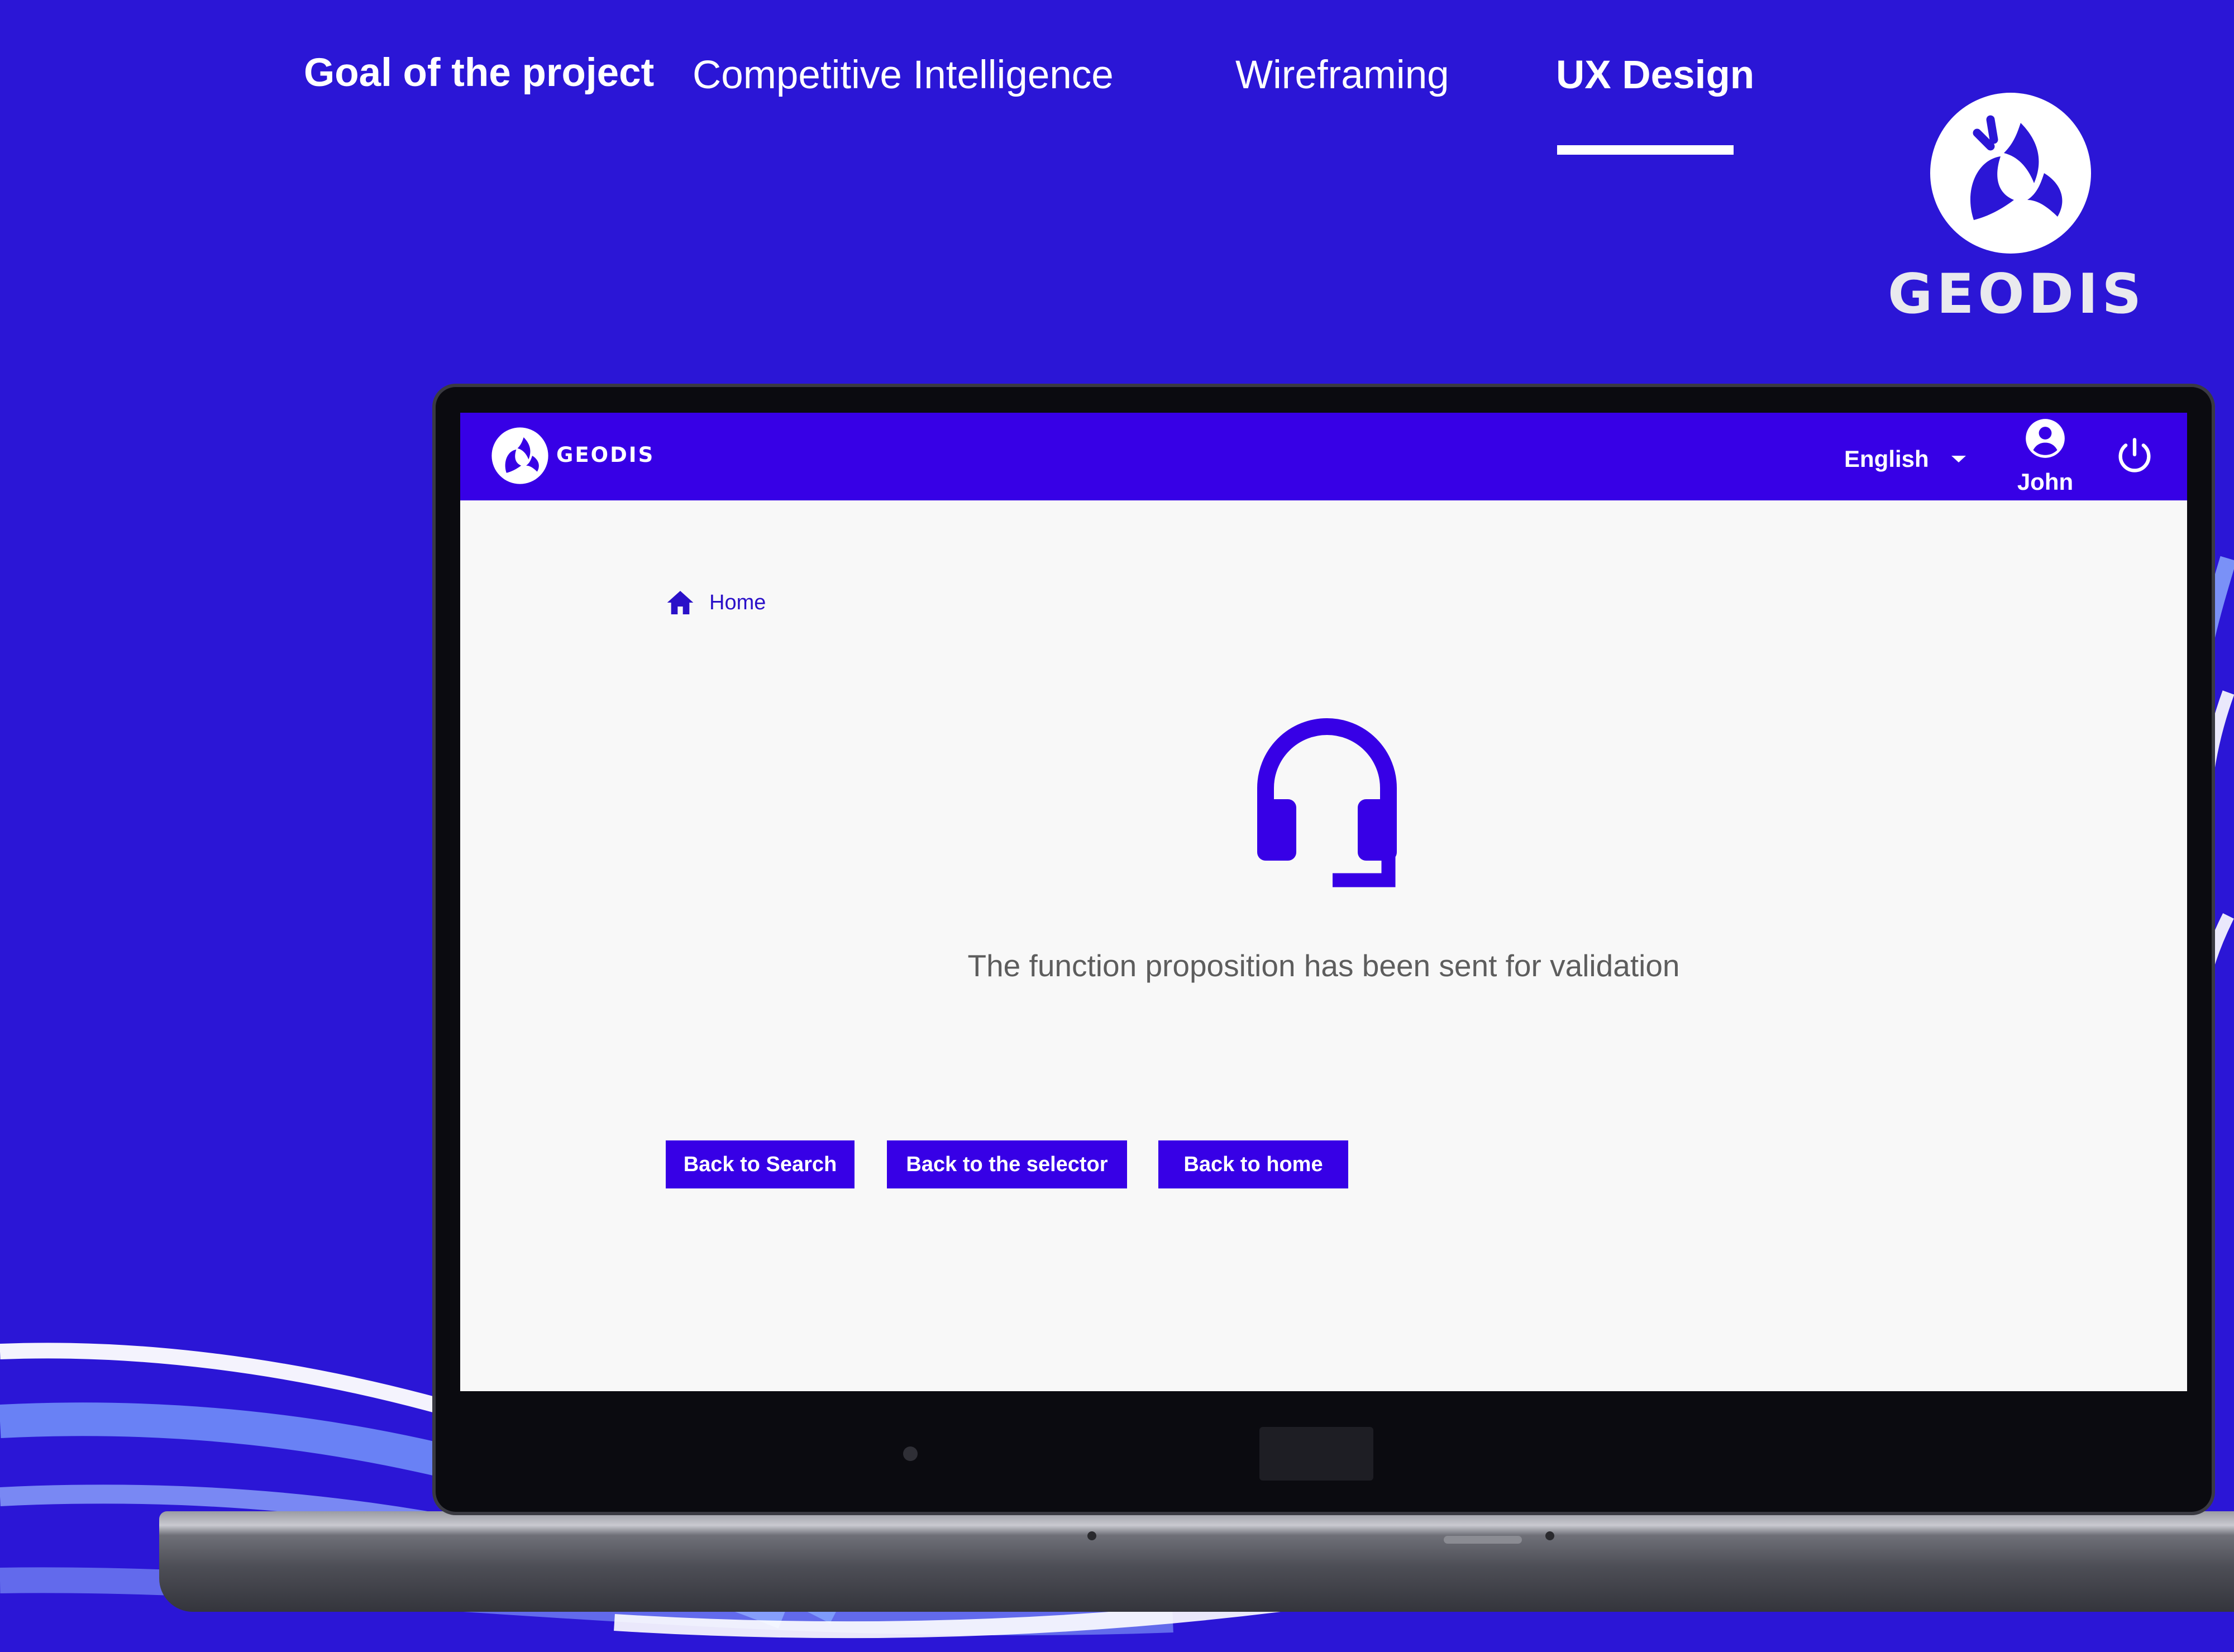 This screenshot has height=1652, width=2234. What do you see at coordinates (1342, 75) in the screenshot?
I see `nav-item-wireframing: Wireframing` at bounding box center [1342, 75].